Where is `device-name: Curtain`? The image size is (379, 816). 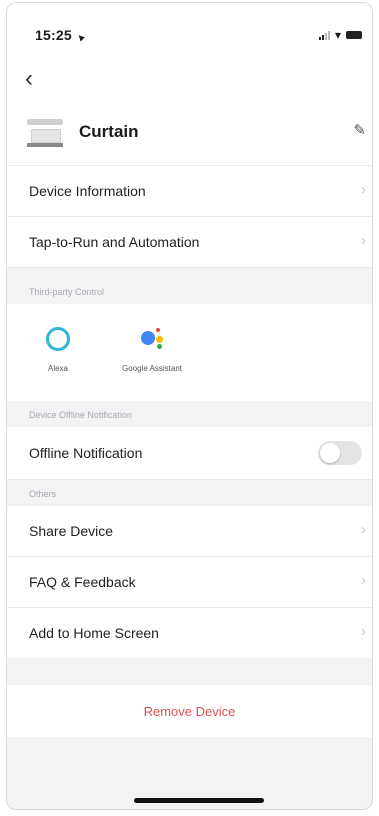
device-name: Curtain is located at coordinates (109, 131).